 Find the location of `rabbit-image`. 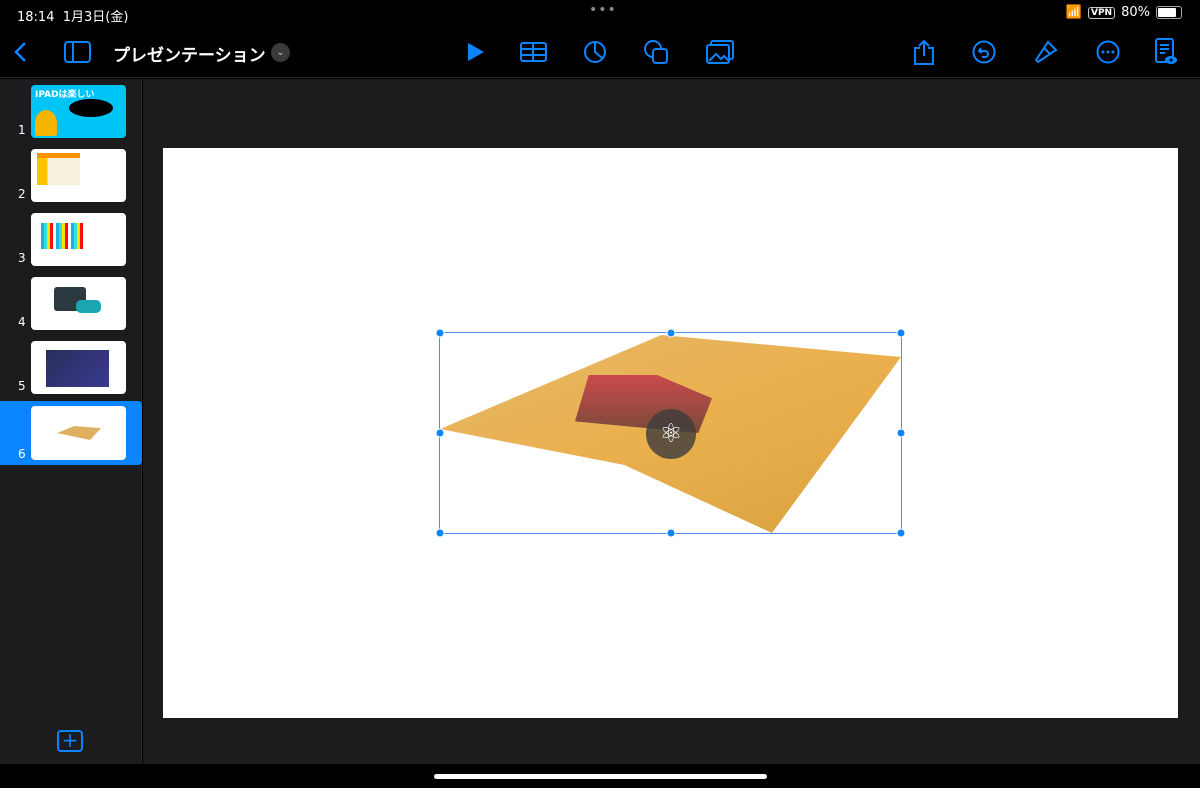

rabbit-image is located at coordinates (46, 123).